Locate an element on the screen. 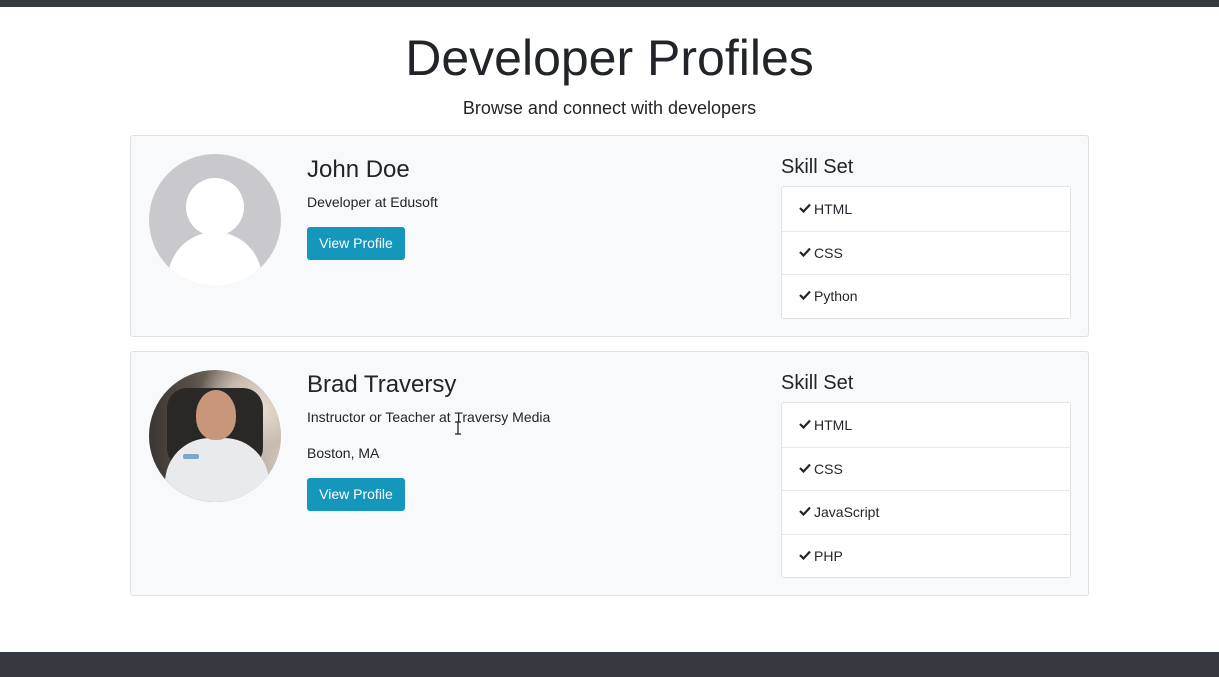 The width and height of the screenshot is (1219, 677). skill-item: PHP is located at coordinates (926, 555).